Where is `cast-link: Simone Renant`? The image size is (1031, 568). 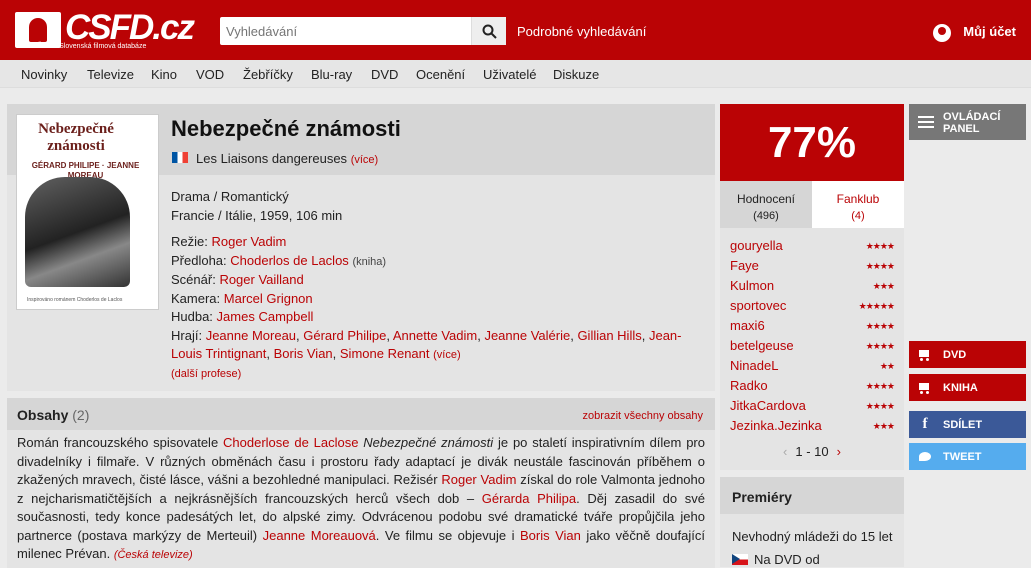 cast-link: Simone Renant is located at coordinates (385, 353).